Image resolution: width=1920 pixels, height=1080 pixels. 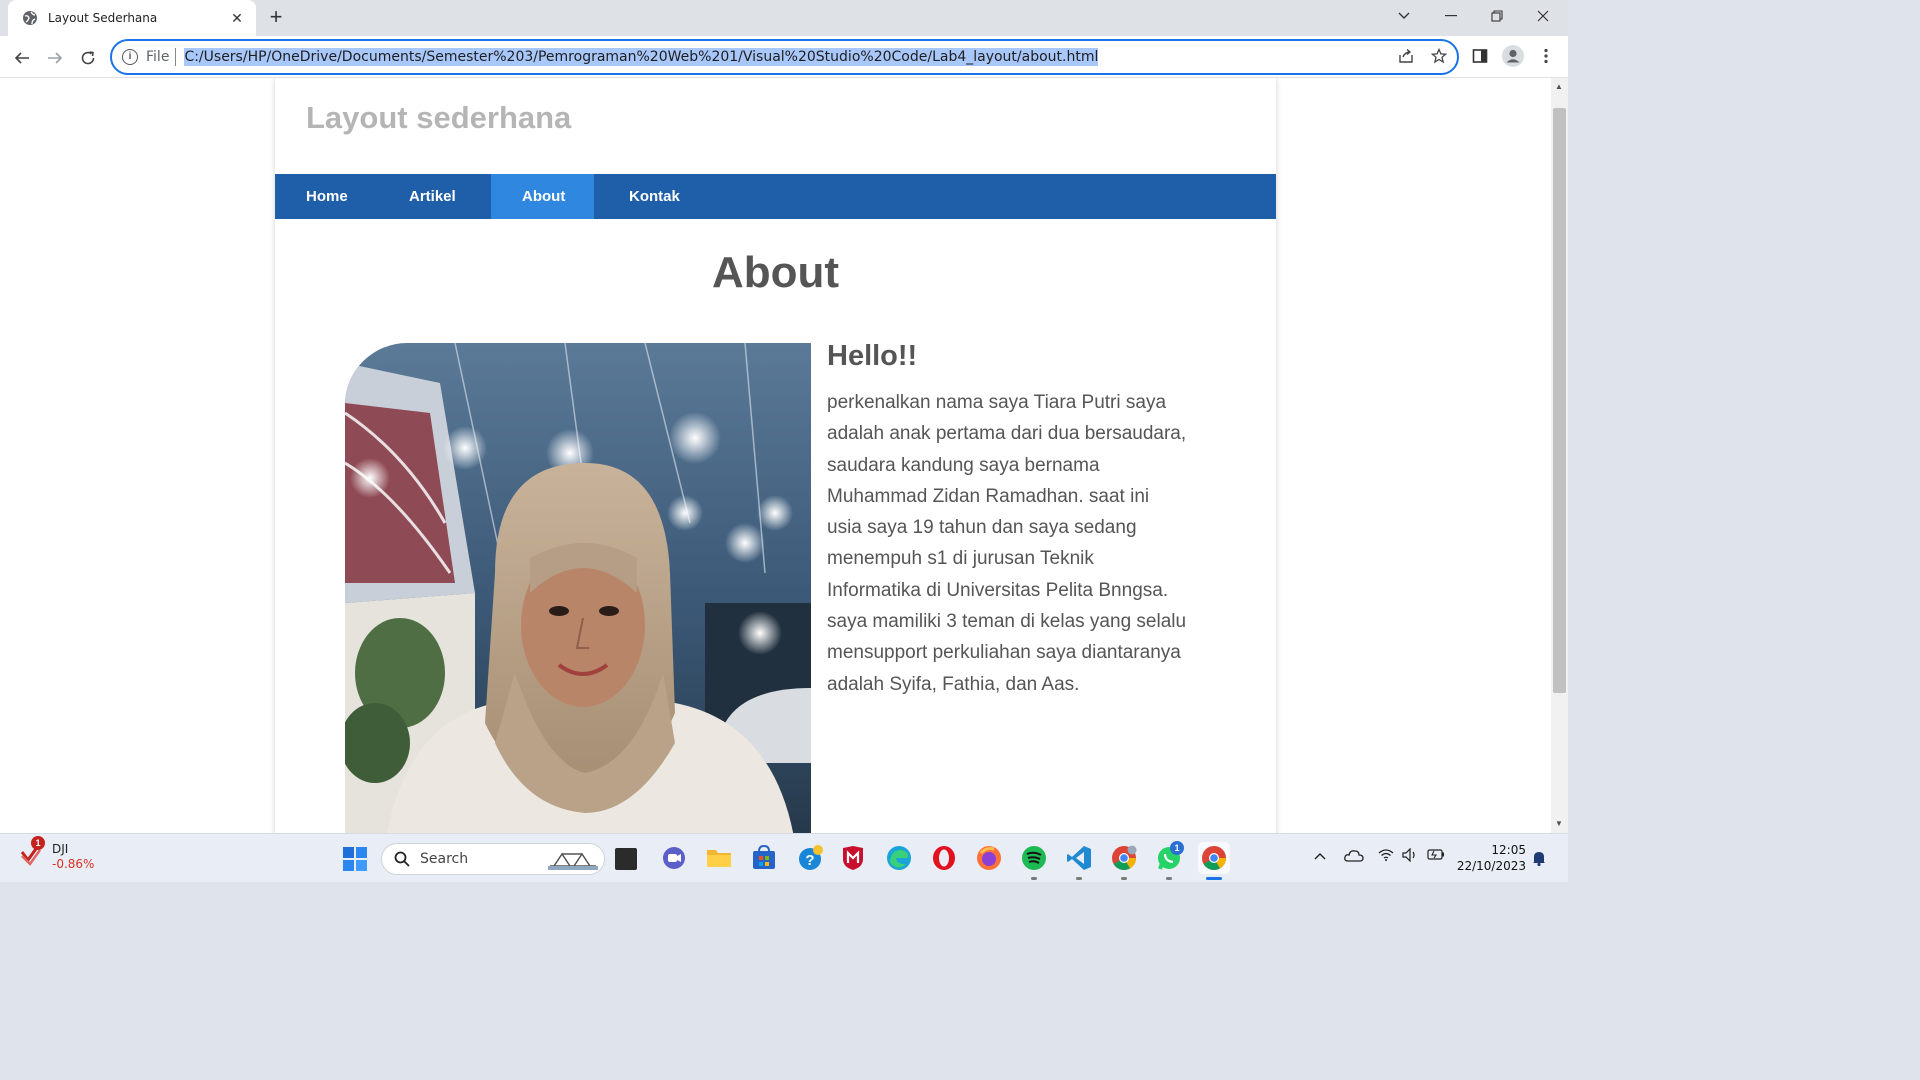 I want to click on forward-button, so click(x=55, y=58).